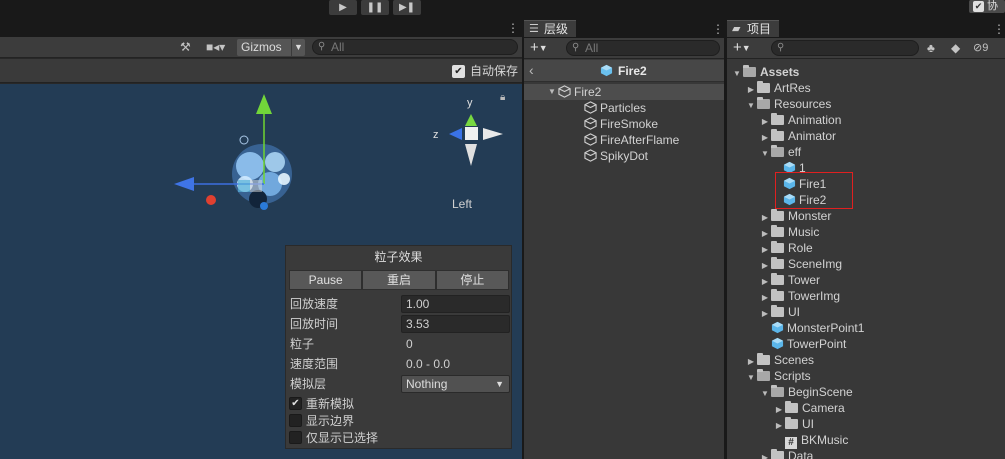 This screenshot has width=1005, height=459. I want to click on scene-menu-icon: ⋮, so click(513, 28).